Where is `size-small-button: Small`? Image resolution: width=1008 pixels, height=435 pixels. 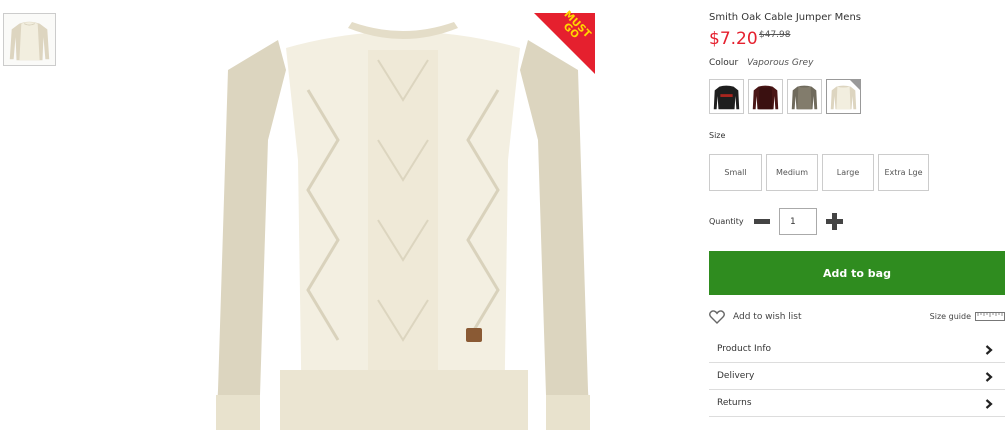
size-small-button: Small is located at coordinates (735, 172).